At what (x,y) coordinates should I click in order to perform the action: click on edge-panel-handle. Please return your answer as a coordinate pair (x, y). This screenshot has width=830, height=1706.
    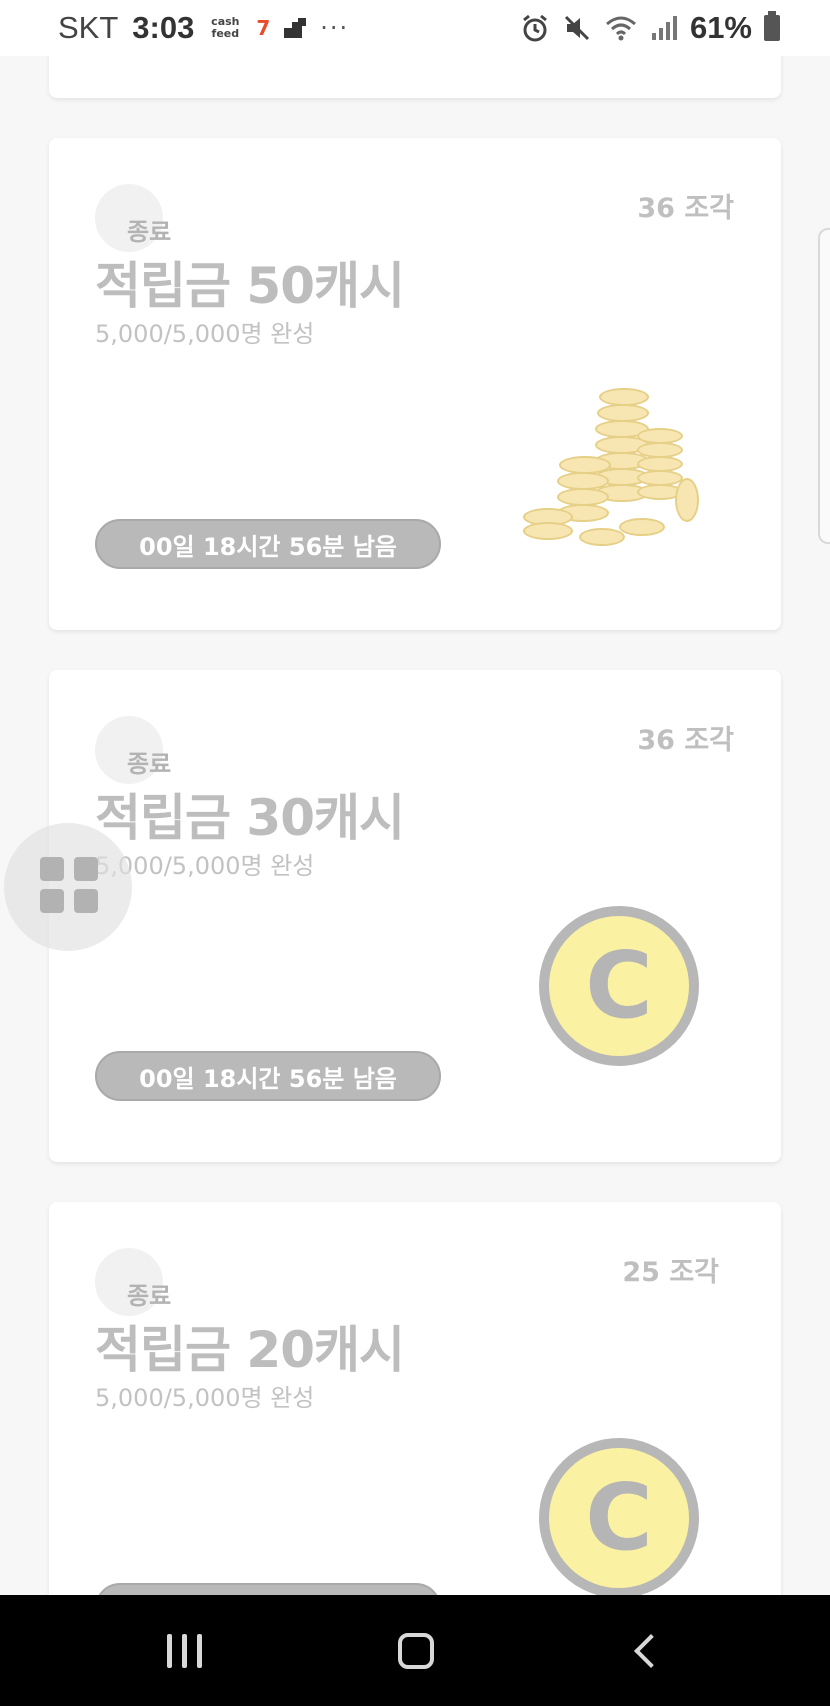
    Looking at the image, I should click on (824, 386).